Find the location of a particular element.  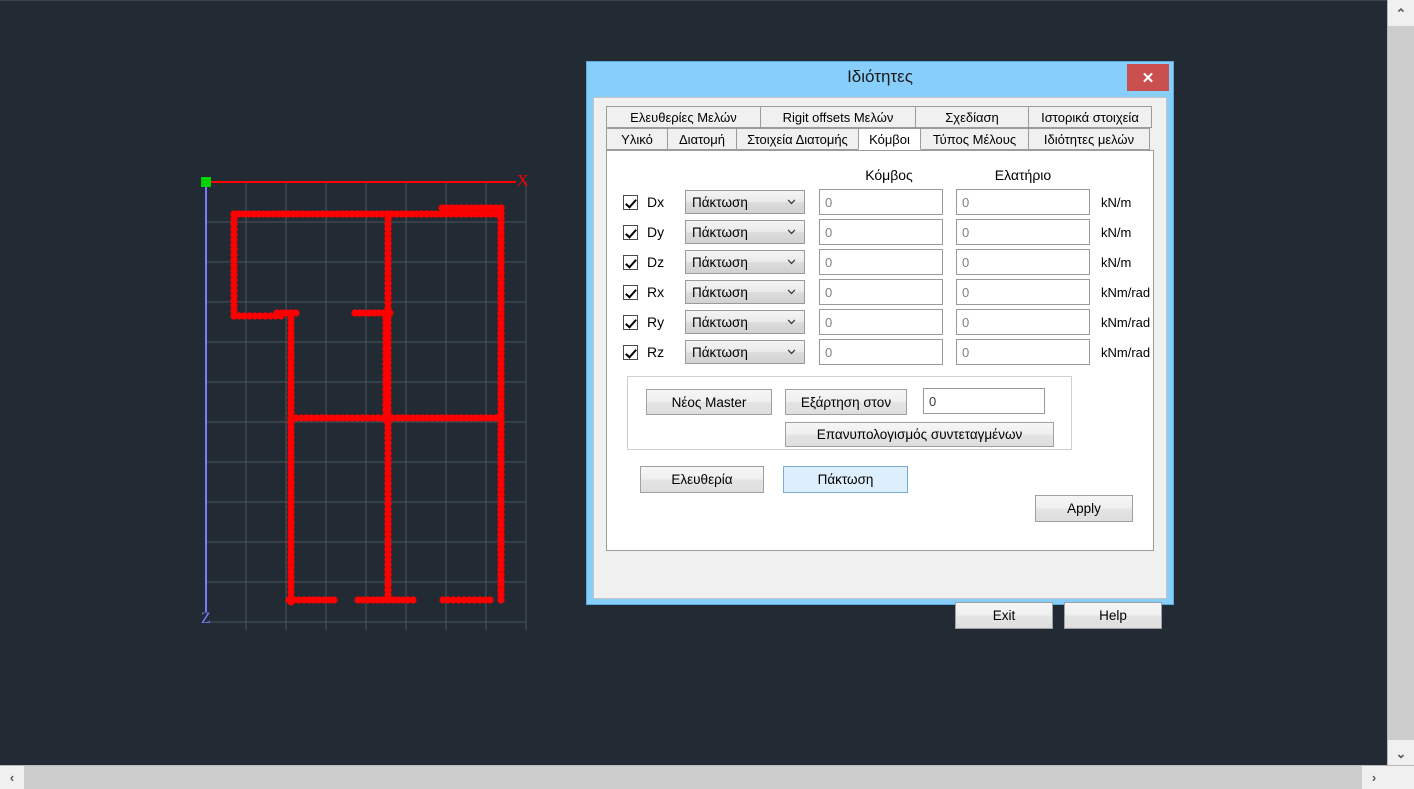

grid-lines is located at coordinates (366, 406).